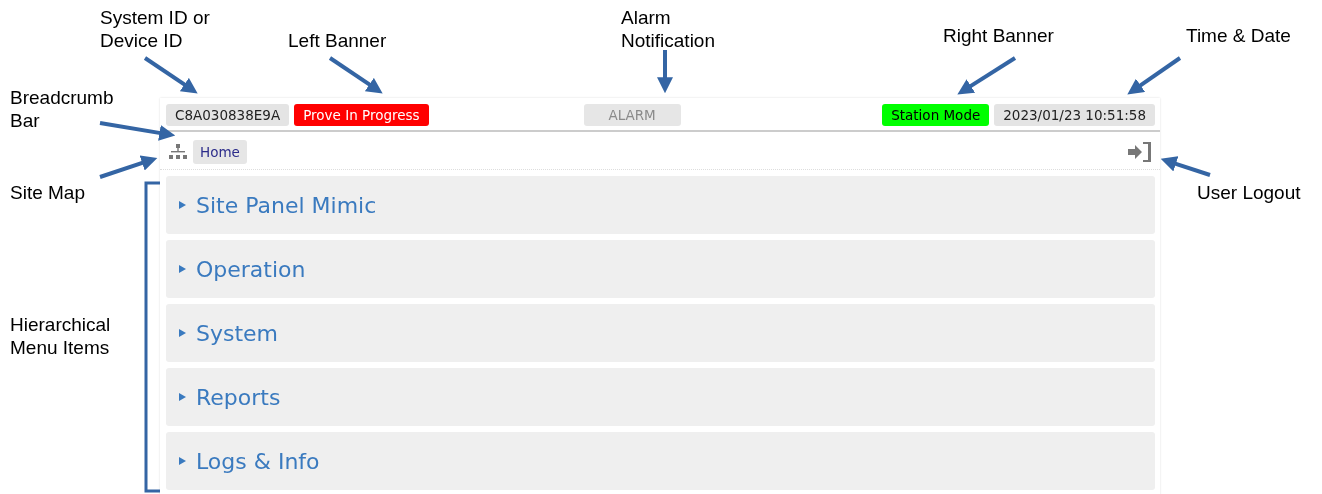 The height and width of the screenshot is (494, 1322). What do you see at coordinates (998, 35) in the screenshot?
I see `annotation-label: Right Banner` at bounding box center [998, 35].